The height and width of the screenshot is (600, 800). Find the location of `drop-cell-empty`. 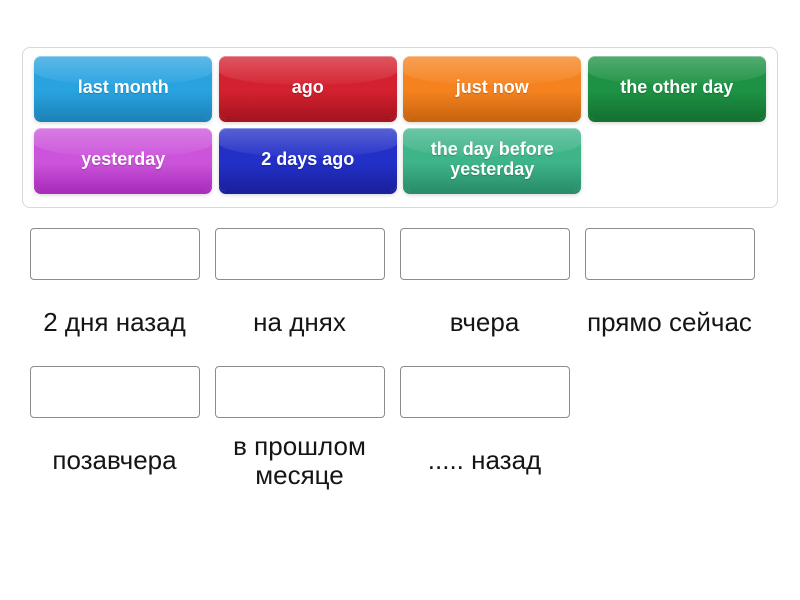

drop-cell-empty is located at coordinates (669, 435).